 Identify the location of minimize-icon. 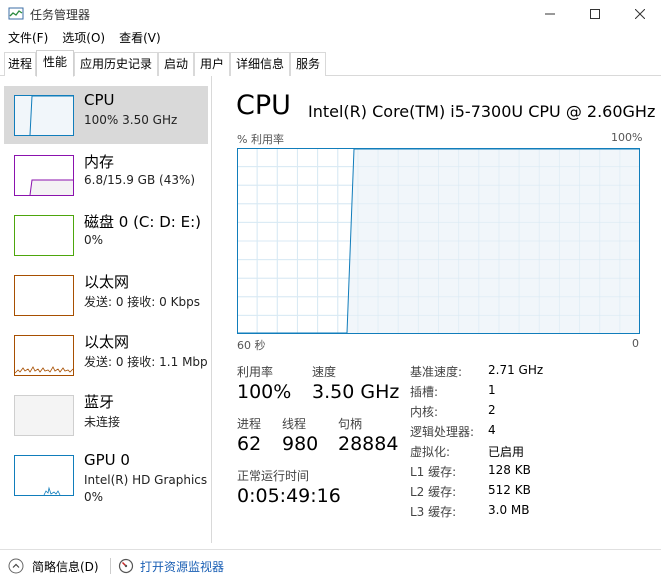
(550, 14).